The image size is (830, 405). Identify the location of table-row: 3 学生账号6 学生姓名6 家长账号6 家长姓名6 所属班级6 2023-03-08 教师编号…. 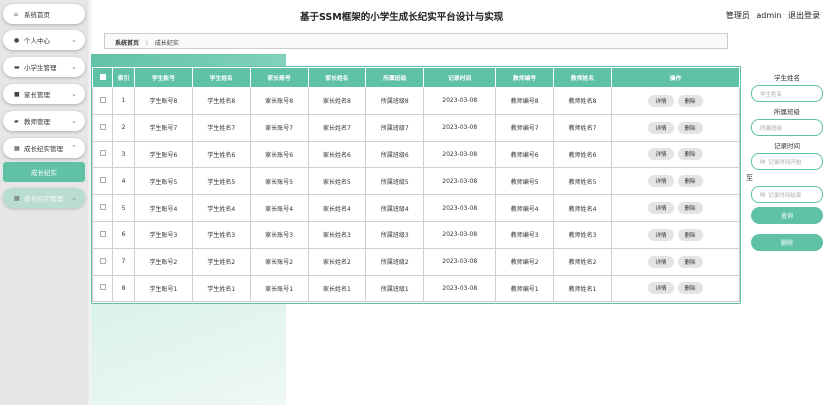
(416, 154).